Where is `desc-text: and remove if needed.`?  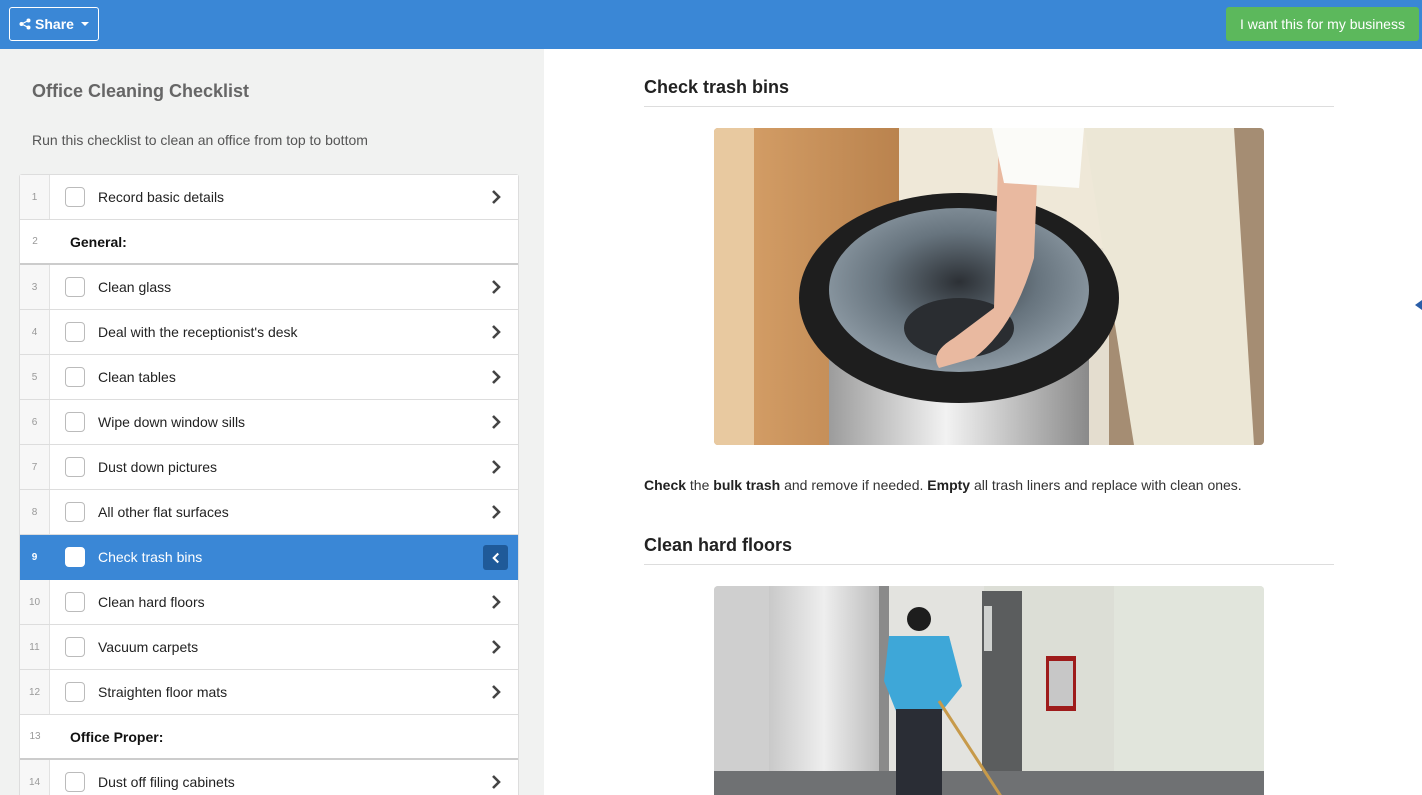 desc-text: and remove if needed. is located at coordinates (854, 485).